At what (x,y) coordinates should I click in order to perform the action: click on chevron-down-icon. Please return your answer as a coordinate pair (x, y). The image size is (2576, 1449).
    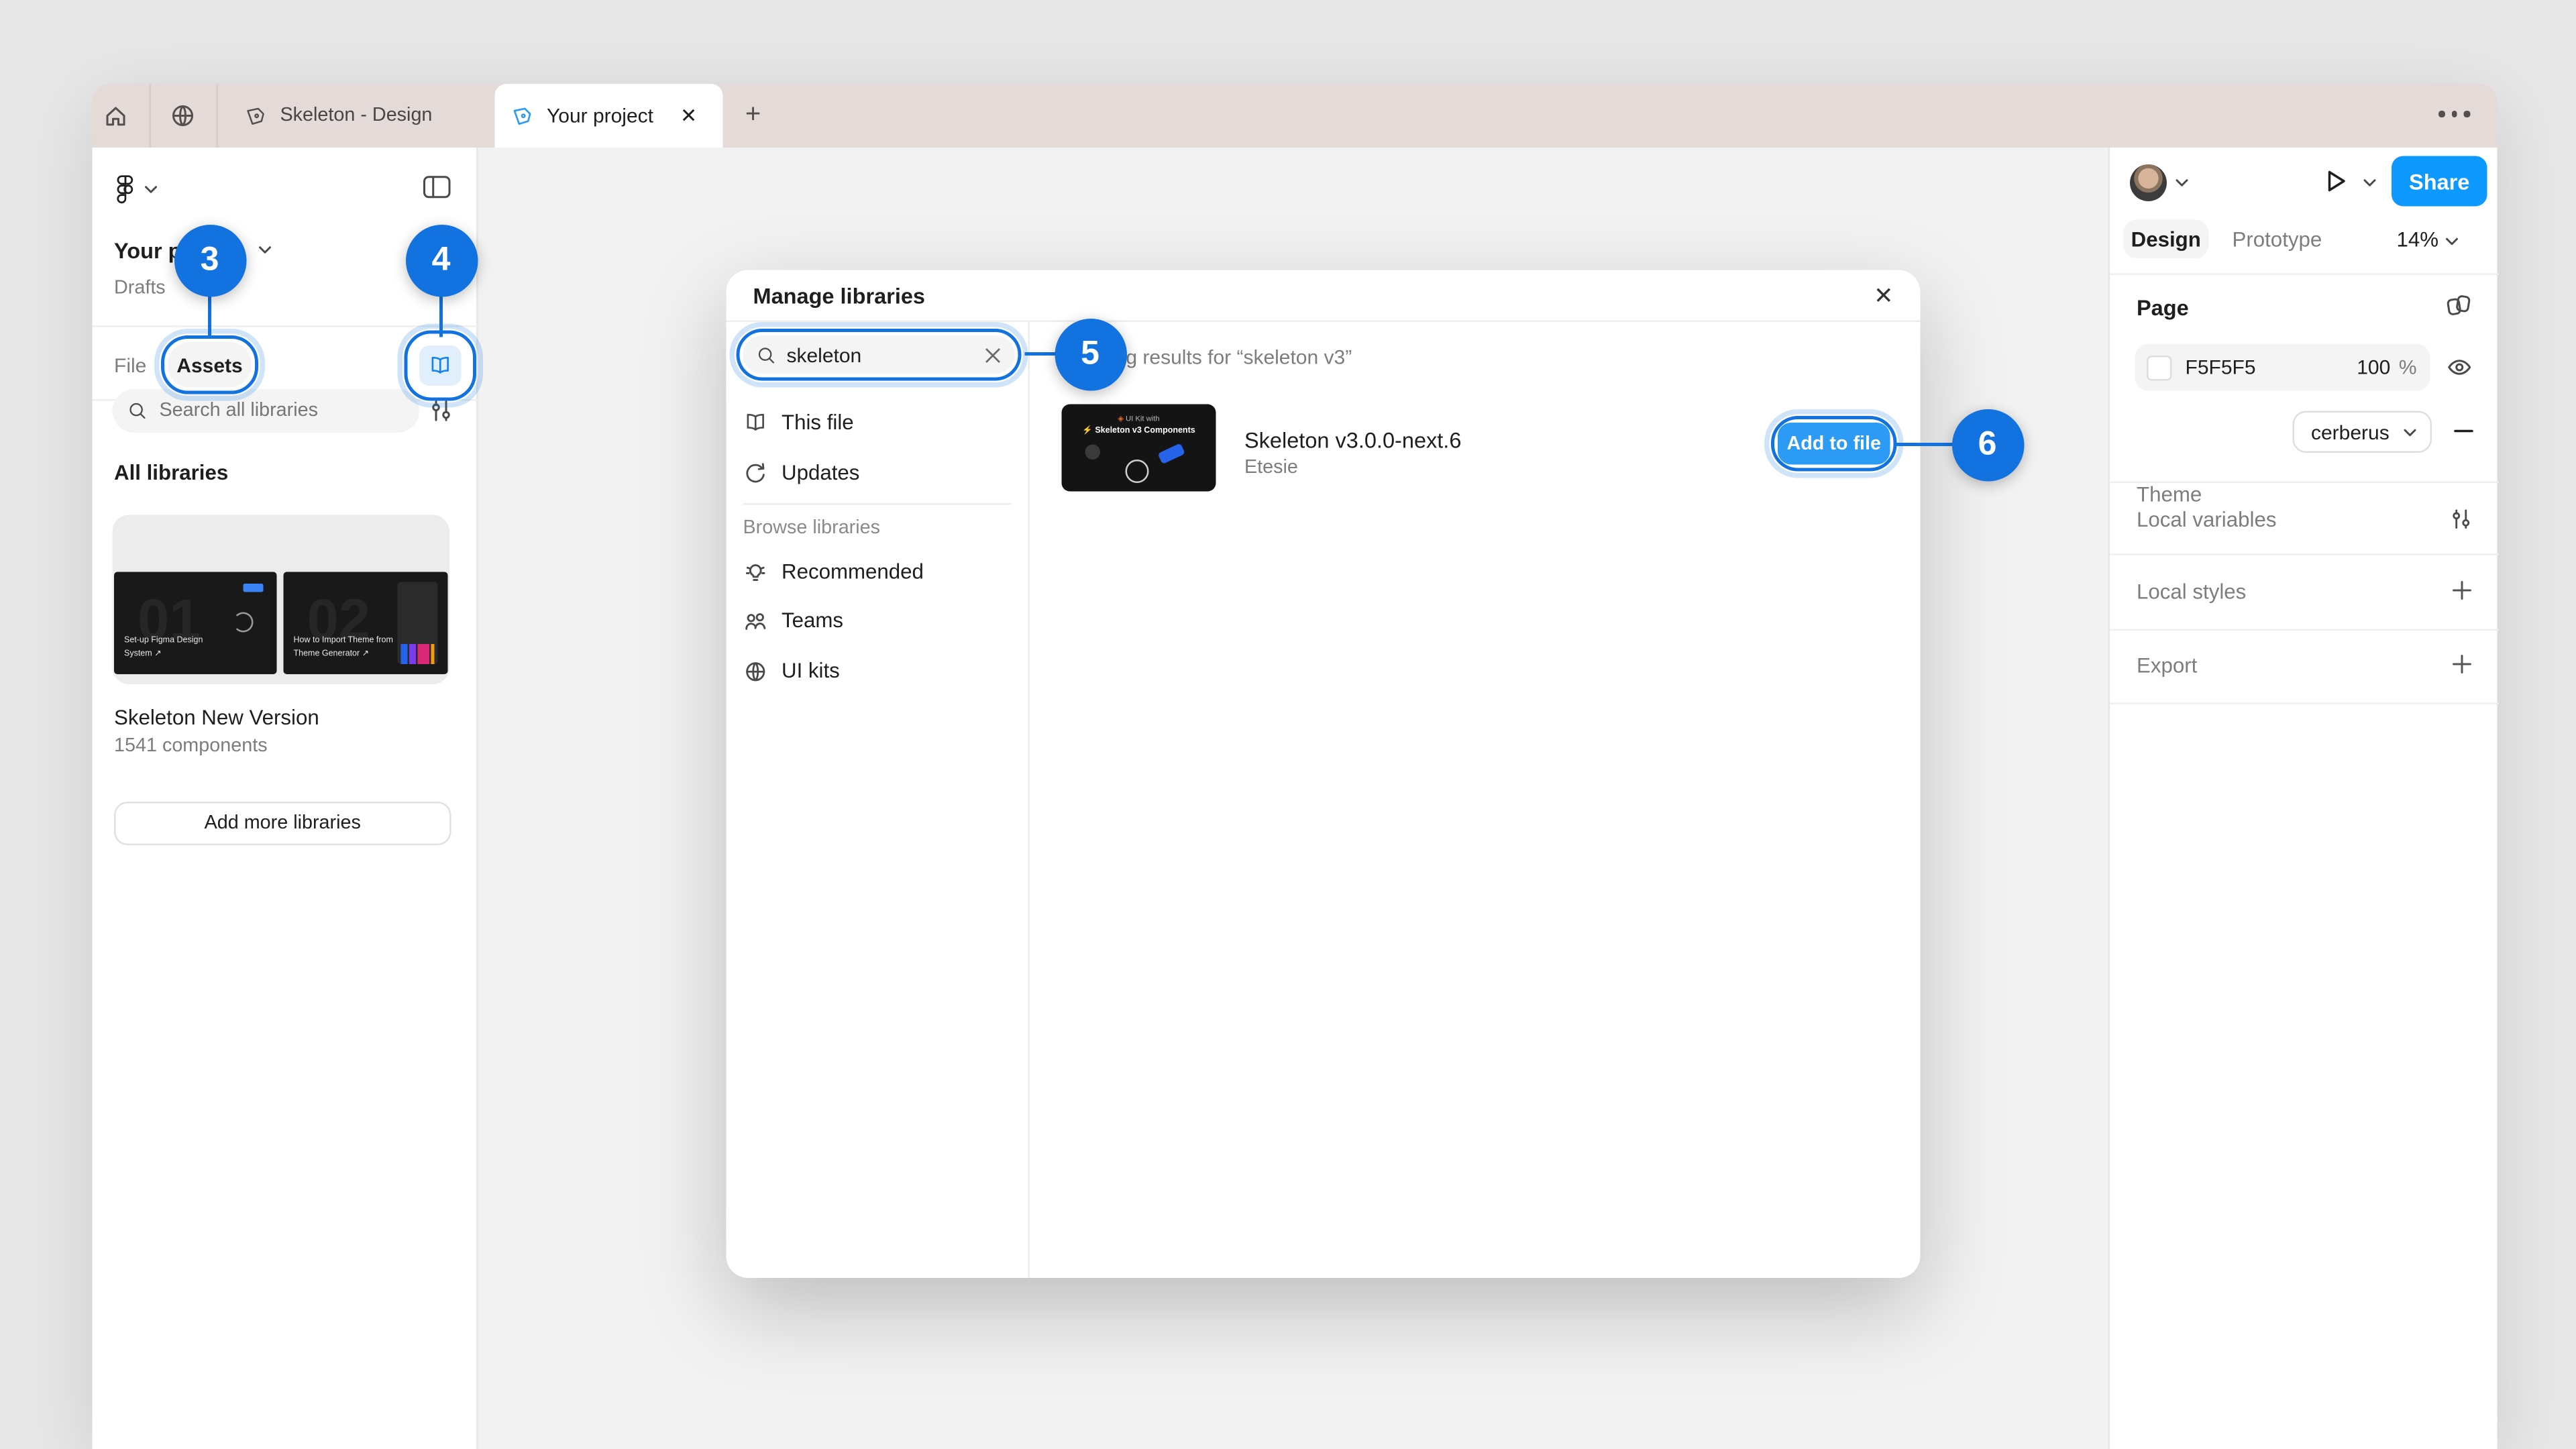
    Looking at the image, I should click on (151, 189).